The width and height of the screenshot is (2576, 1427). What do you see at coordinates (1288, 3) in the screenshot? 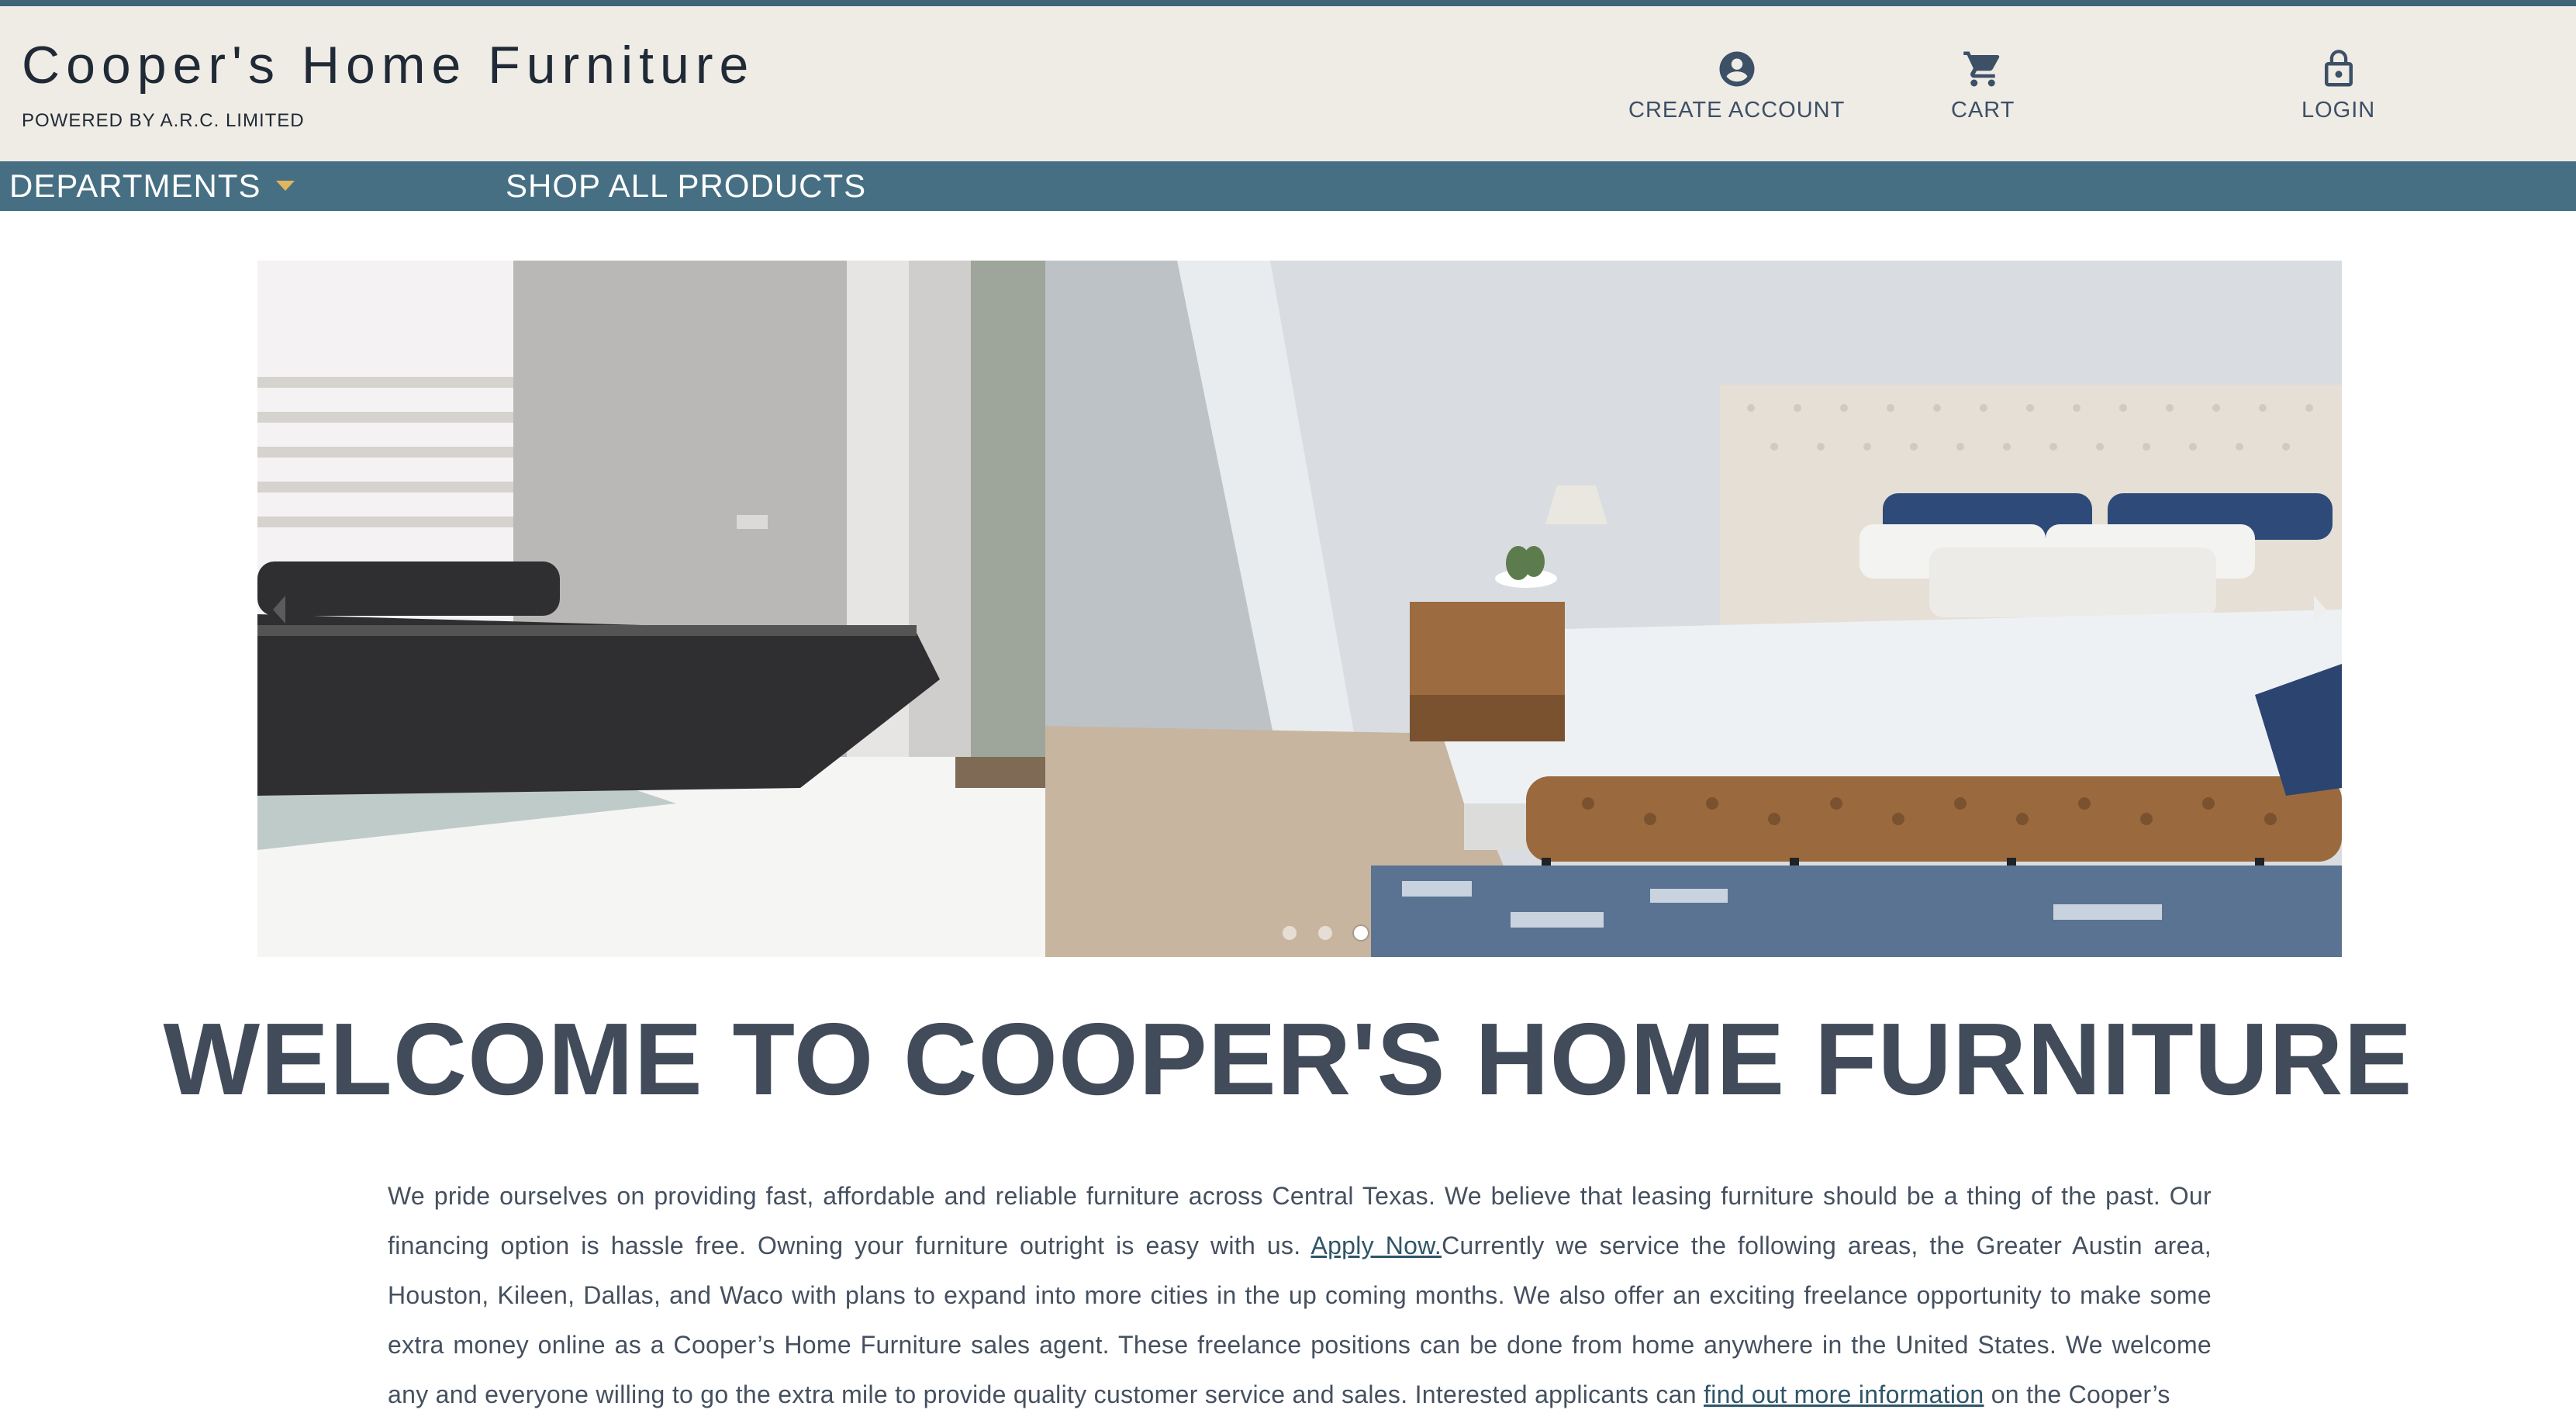
I see `top-accent-bar` at bounding box center [1288, 3].